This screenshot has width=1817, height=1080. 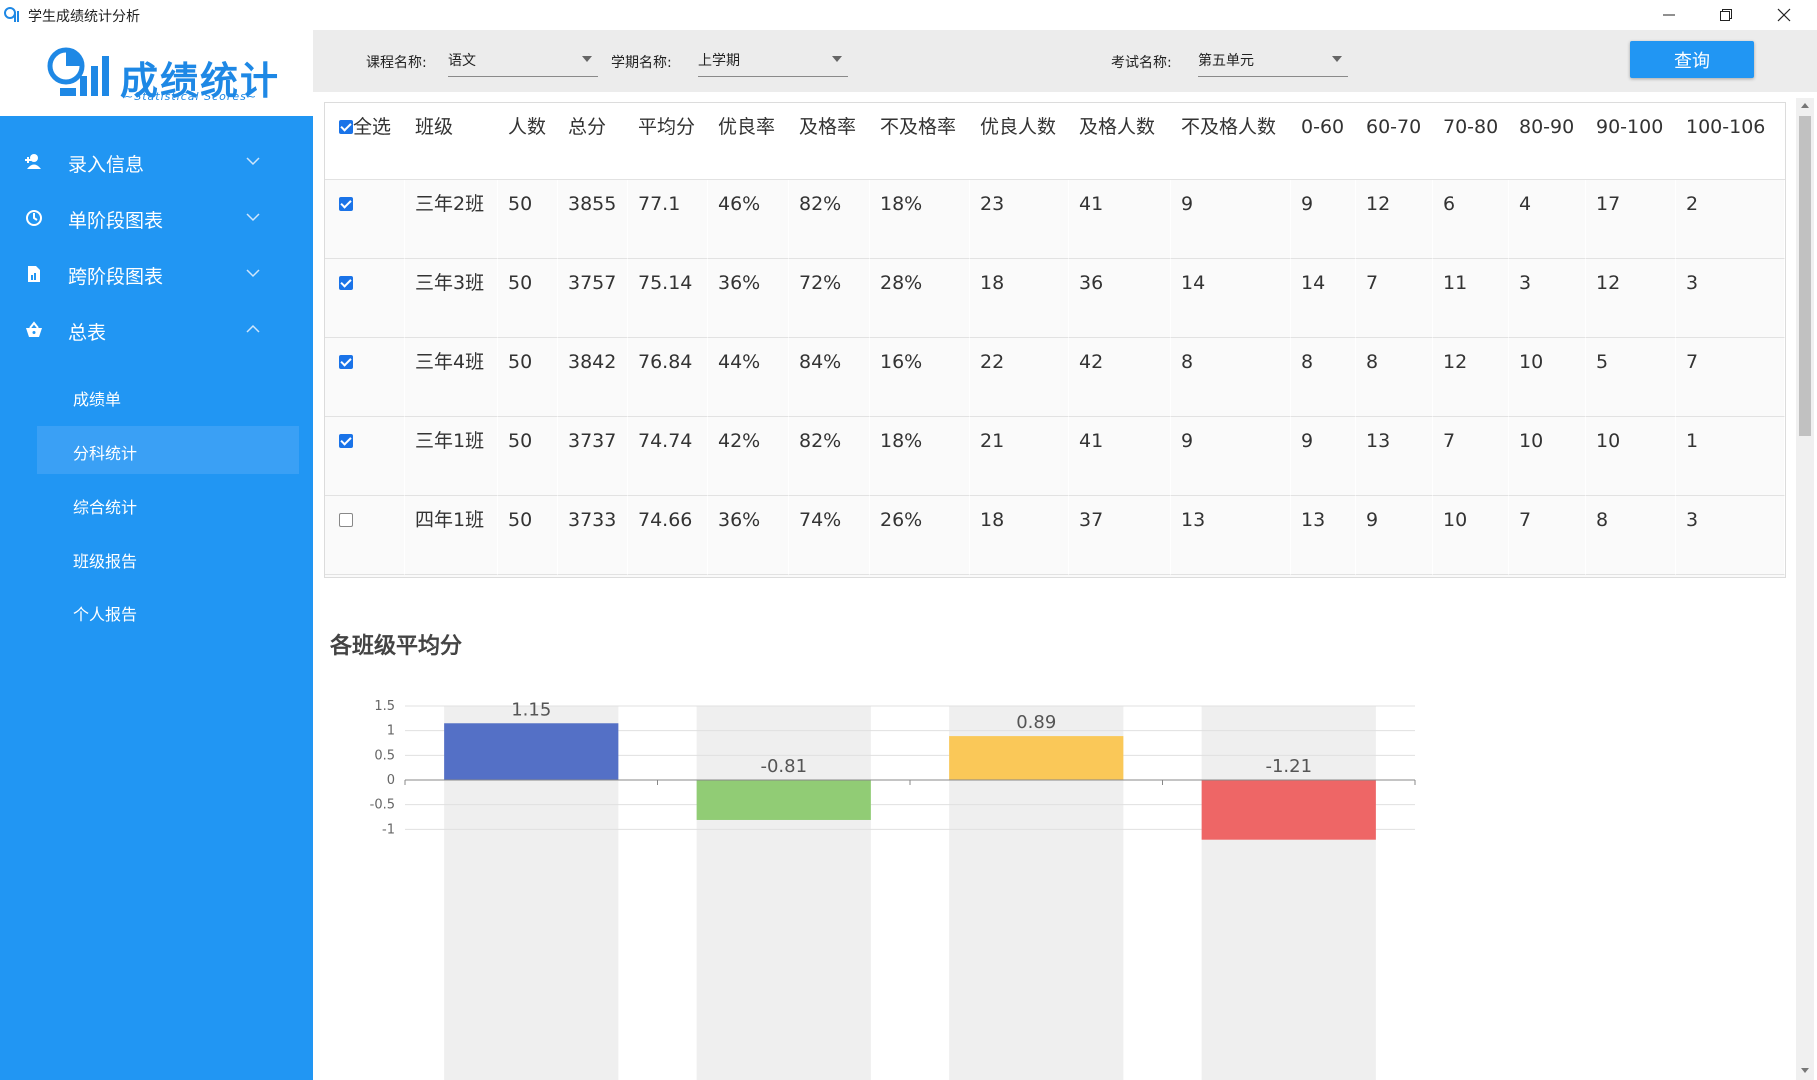 I want to click on restore-button, so click(x=1726, y=15).